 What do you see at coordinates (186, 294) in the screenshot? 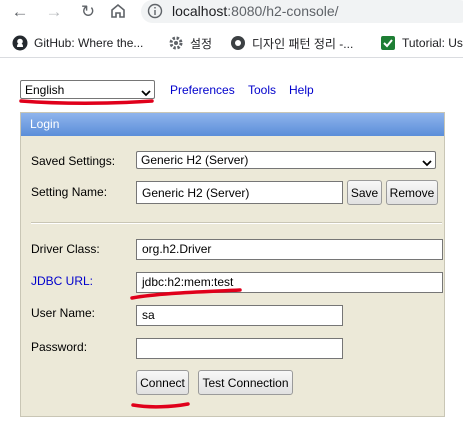
I see `jdbc-url-underline` at bounding box center [186, 294].